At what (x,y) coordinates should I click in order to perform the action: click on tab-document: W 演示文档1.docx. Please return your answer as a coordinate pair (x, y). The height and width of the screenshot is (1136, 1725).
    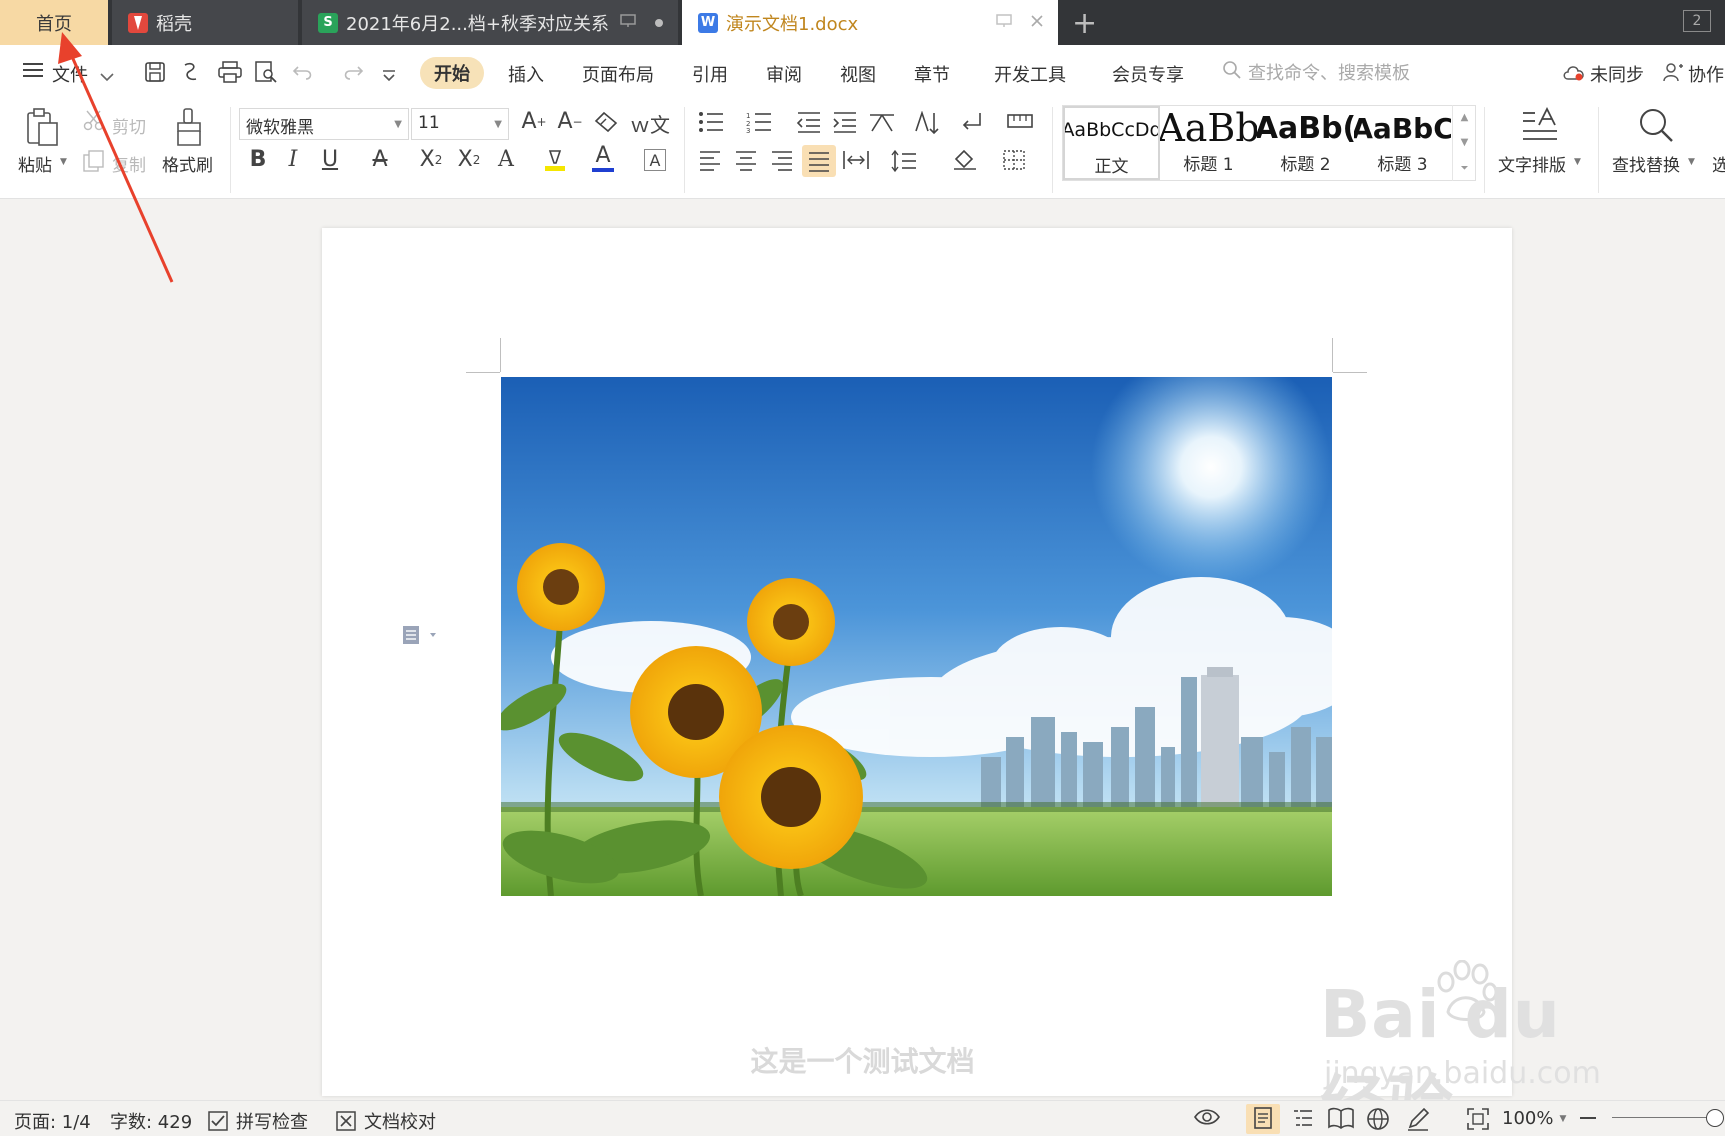
    Looking at the image, I should click on (870, 22).